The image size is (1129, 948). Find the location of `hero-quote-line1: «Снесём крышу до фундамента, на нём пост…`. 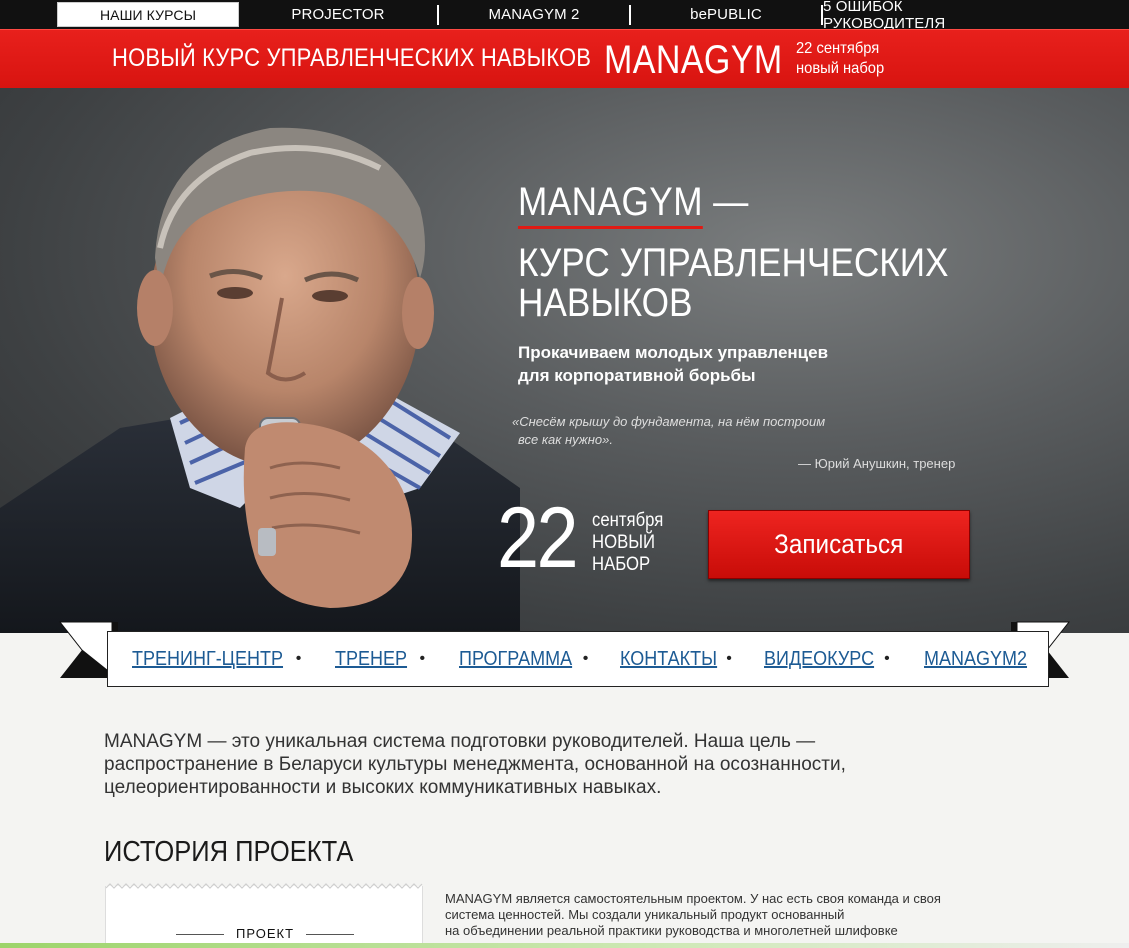

hero-quote-line1: «Снесём крышу до фундамента, на нём пост… is located at coordinates (669, 421).